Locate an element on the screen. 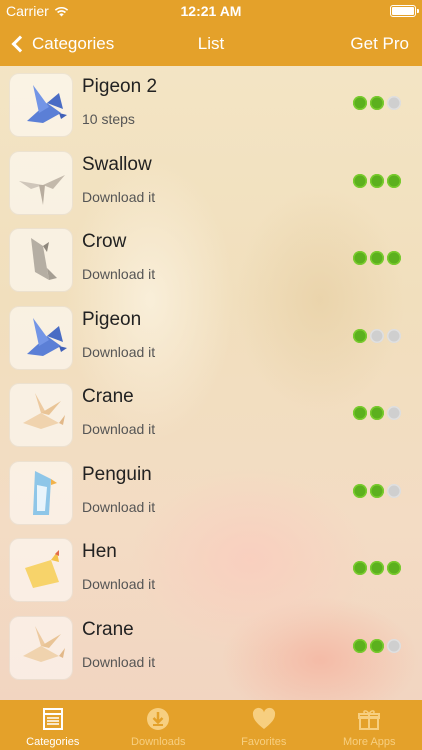 Image resolution: width=422 pixels, height=750 pixels. list-item: Swallow Download it is located at coordinates (211, 182).